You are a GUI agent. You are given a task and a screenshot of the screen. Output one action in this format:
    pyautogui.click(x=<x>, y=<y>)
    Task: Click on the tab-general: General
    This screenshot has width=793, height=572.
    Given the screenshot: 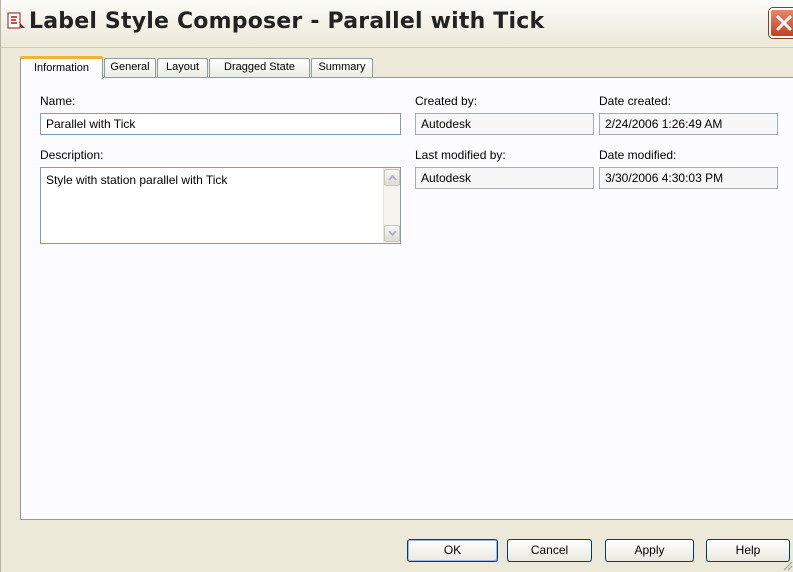 What is the action you would take?
    pyautogui.click(x=130, y=67)
    